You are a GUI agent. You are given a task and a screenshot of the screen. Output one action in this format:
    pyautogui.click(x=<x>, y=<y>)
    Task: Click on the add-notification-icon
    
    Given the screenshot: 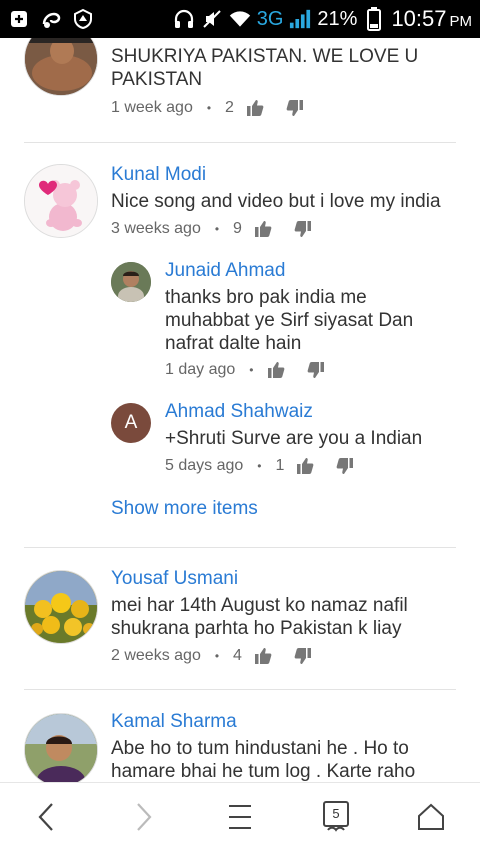 What is the action you would take?
    pyautogui.click(x=19, y=19)
    